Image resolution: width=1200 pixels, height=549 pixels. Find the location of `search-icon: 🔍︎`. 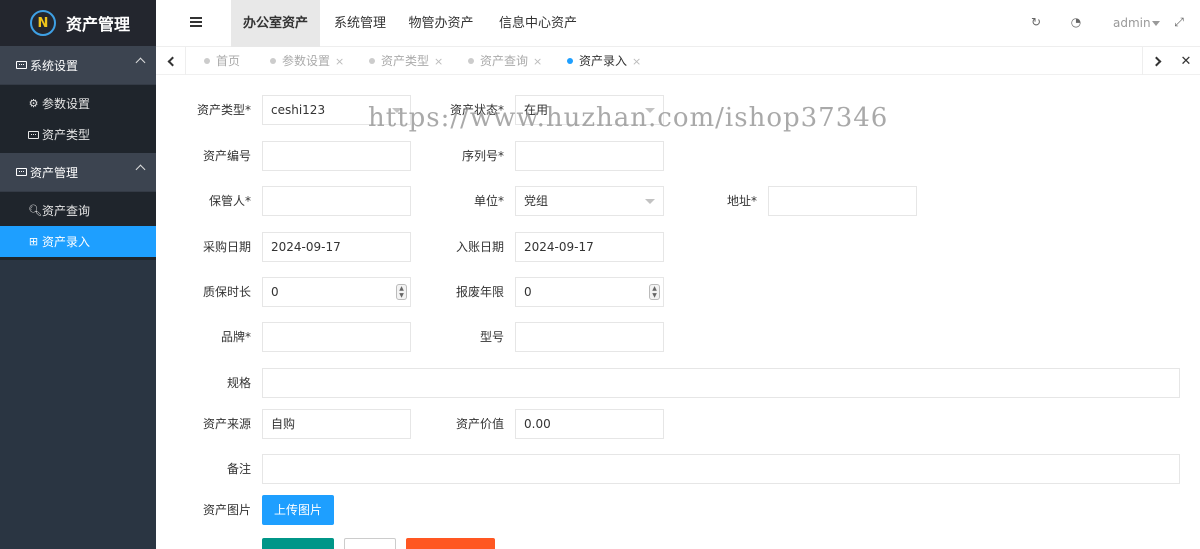

search-icon: 🔍︎ is located at coordinates (35, 210).